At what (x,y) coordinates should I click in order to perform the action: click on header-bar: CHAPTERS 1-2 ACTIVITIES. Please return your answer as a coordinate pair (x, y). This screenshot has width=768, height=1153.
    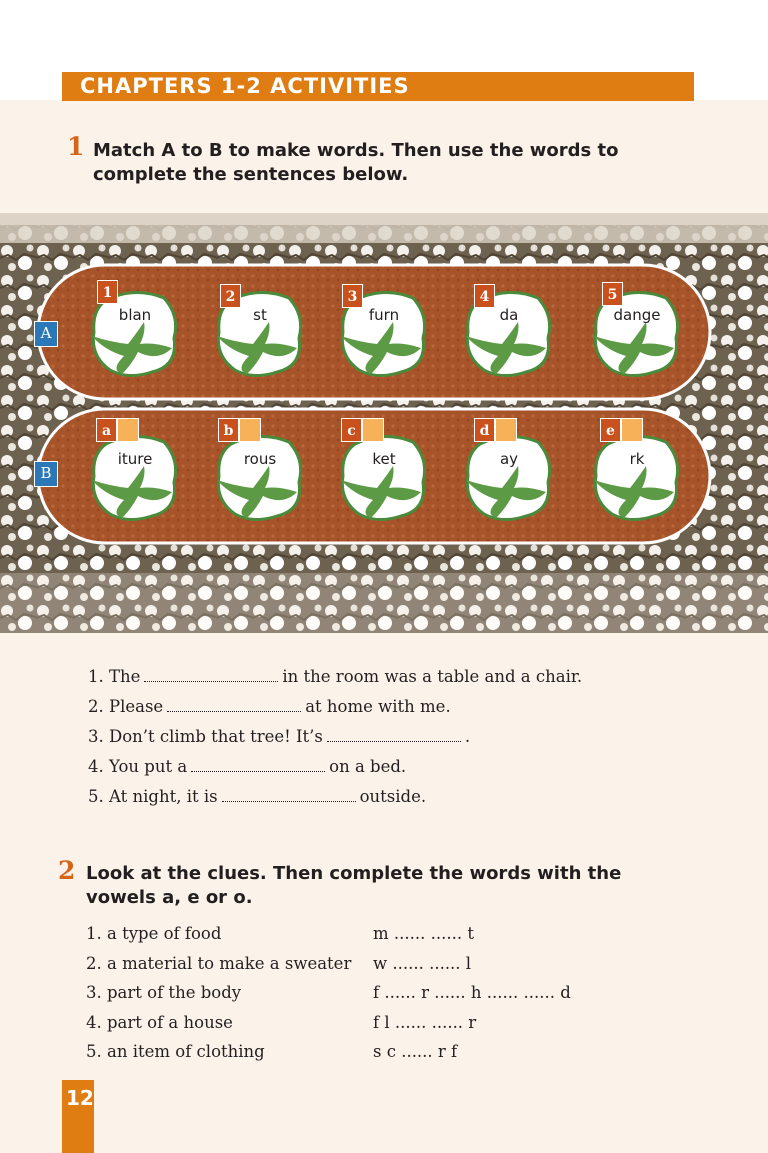
    Looking at the image, I should click on (378, 86).